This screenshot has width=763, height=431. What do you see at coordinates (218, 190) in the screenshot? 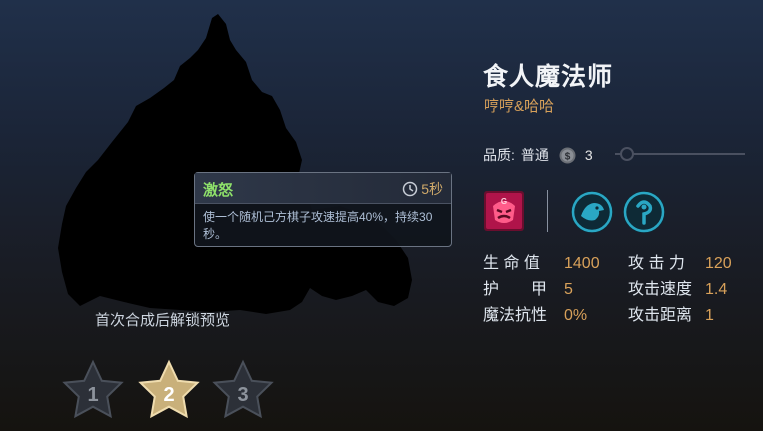
I see `skill-name: 激怒` at bounding box center [218, 190].